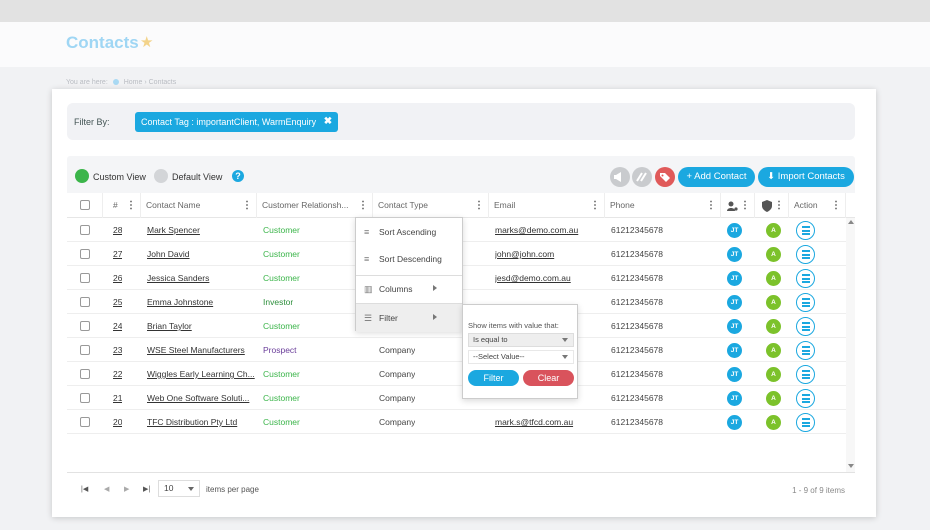 This screenshot has width=930, height=530. I want to click on tag-icon, so click(665, 177).